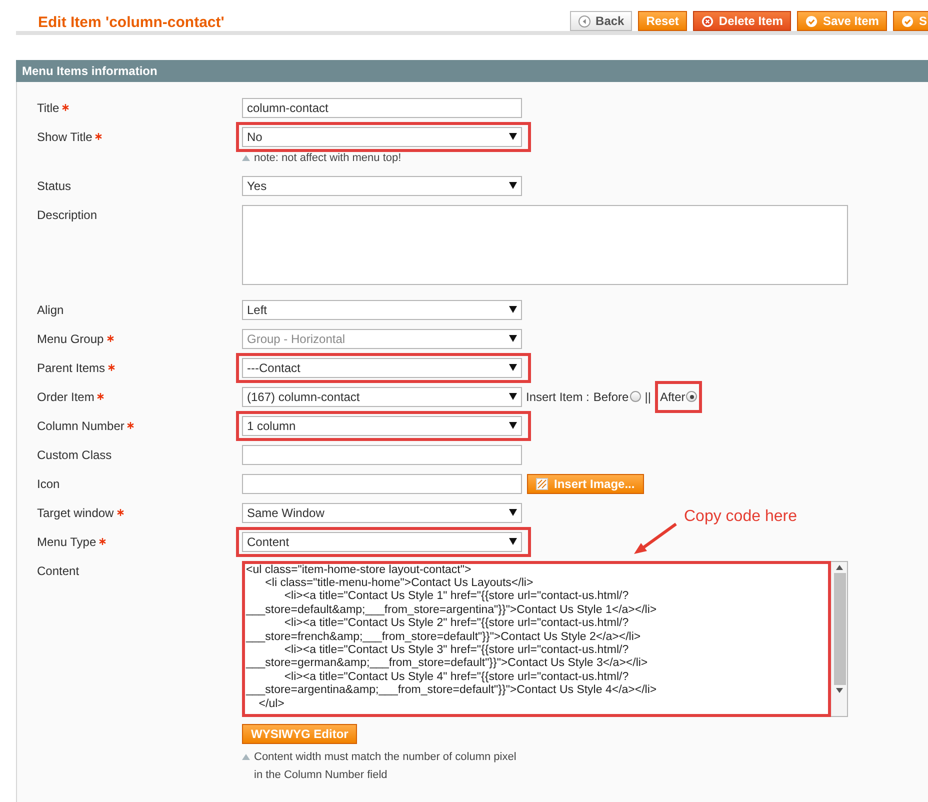 The width and height of the screenshot is (928, 802). I want to click on section-header: Menu Items information, so click(472, 71).